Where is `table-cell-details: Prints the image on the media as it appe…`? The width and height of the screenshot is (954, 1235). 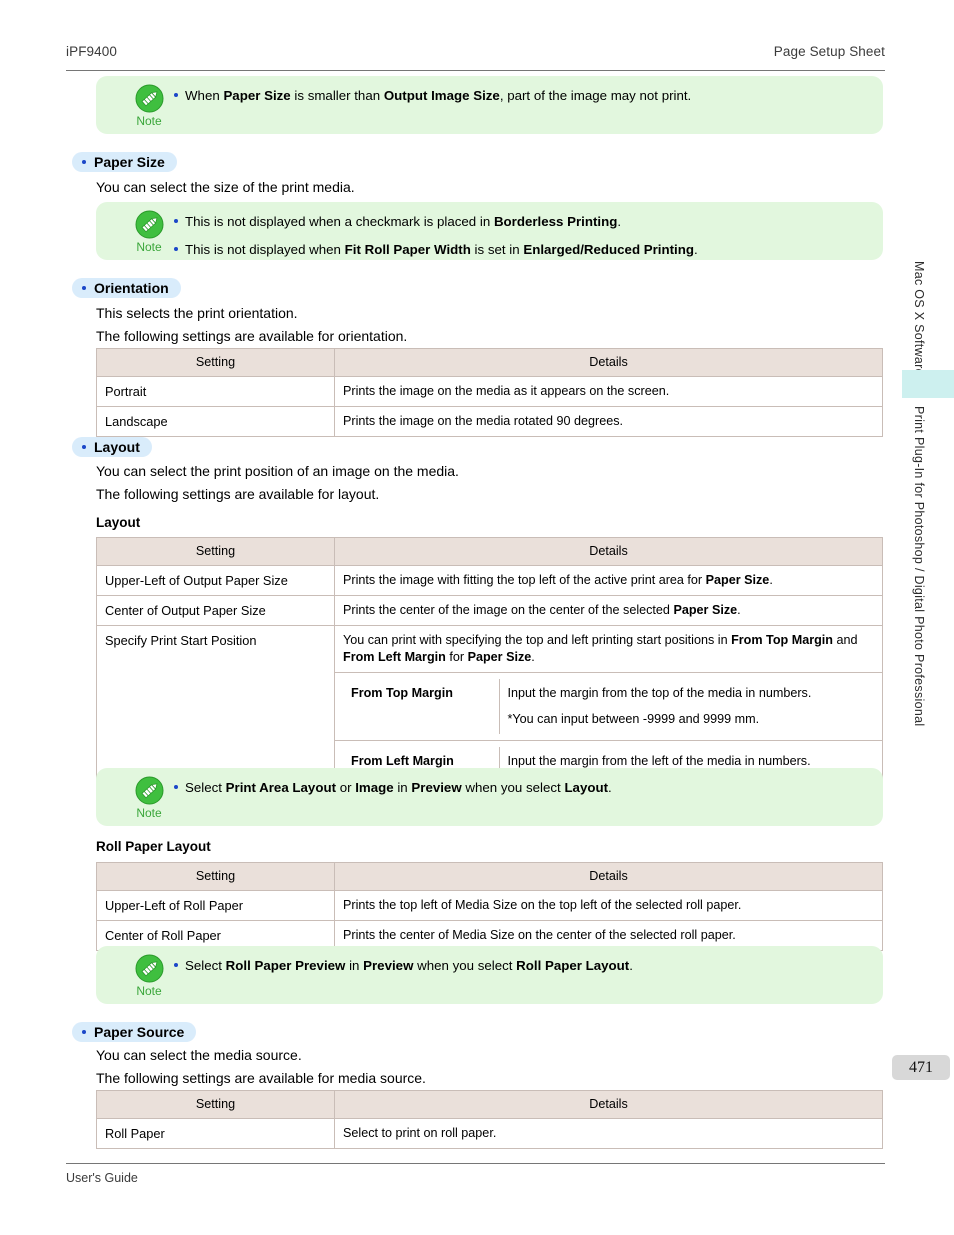
table-cell-details: Prints the image on the media as it appe… is located at coordinates (608, 391).